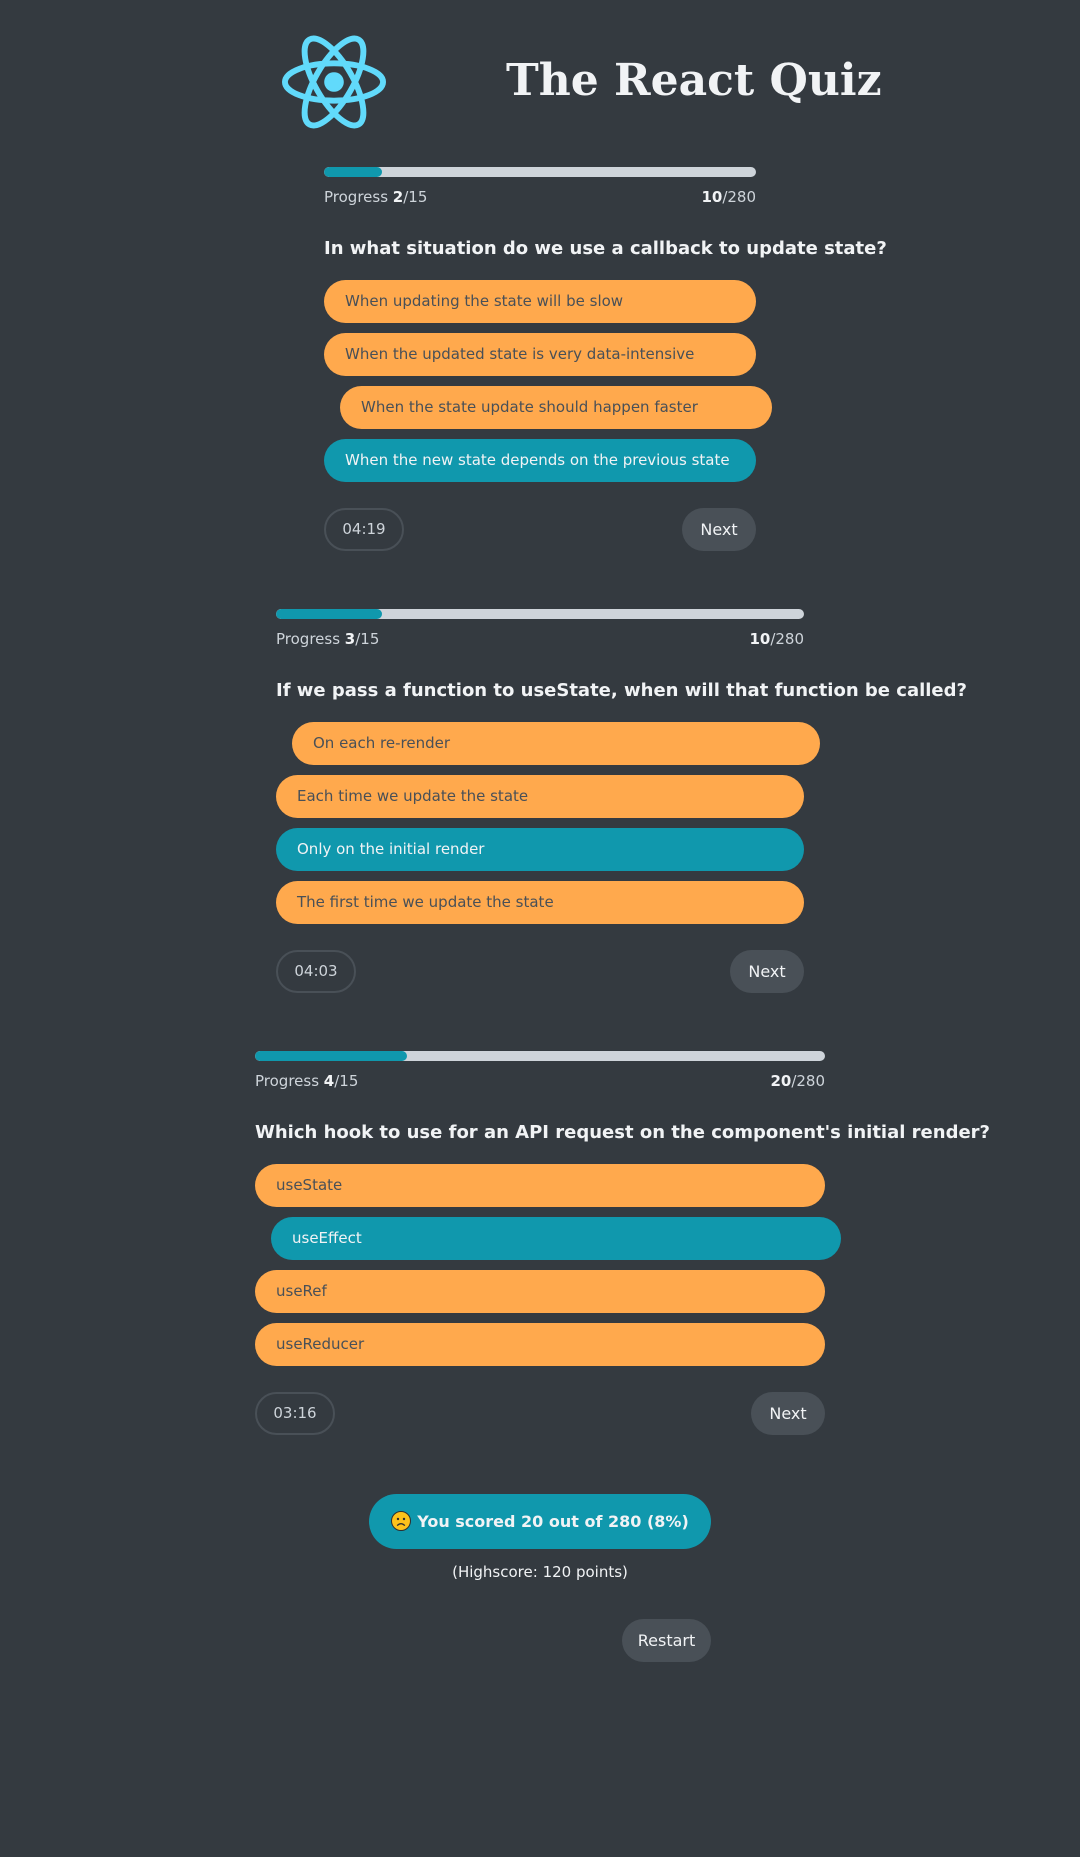 Image resolution: width=1080 pixels, height=1857 pixels. Describe the element at coordinates (540, 197) in the screenshot. I see `progress-info: Progress 2/15 10/280` at that location.